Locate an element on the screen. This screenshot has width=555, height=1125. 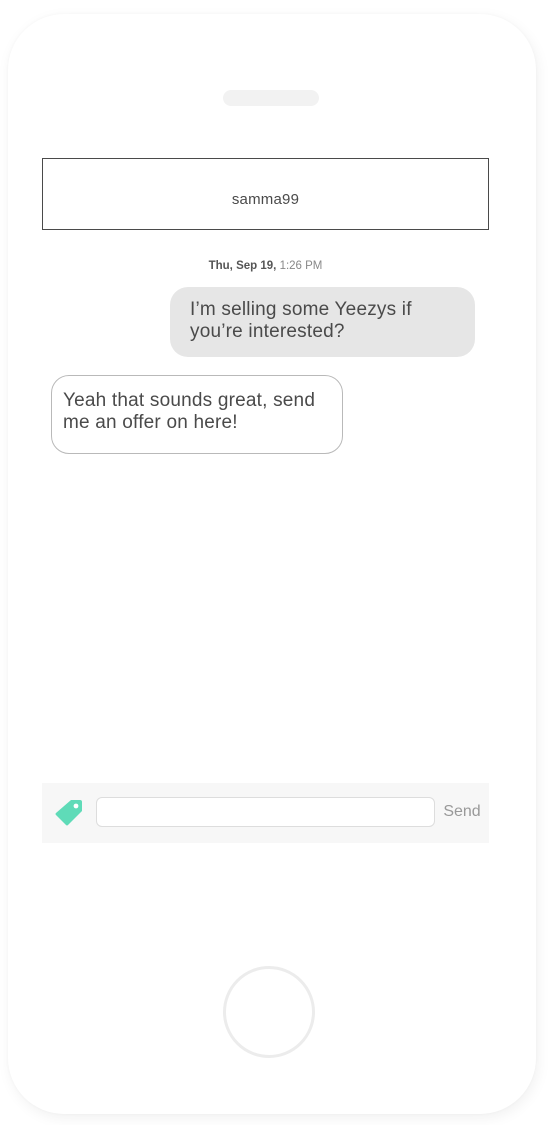
message-input is located at coordinates (265, 812).